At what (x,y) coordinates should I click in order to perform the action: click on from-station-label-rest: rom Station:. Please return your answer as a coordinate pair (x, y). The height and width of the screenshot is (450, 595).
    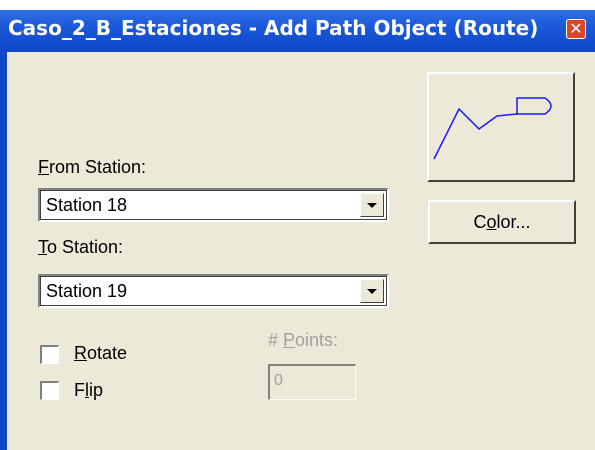
    Looking at the image, I should click on (98, 167).